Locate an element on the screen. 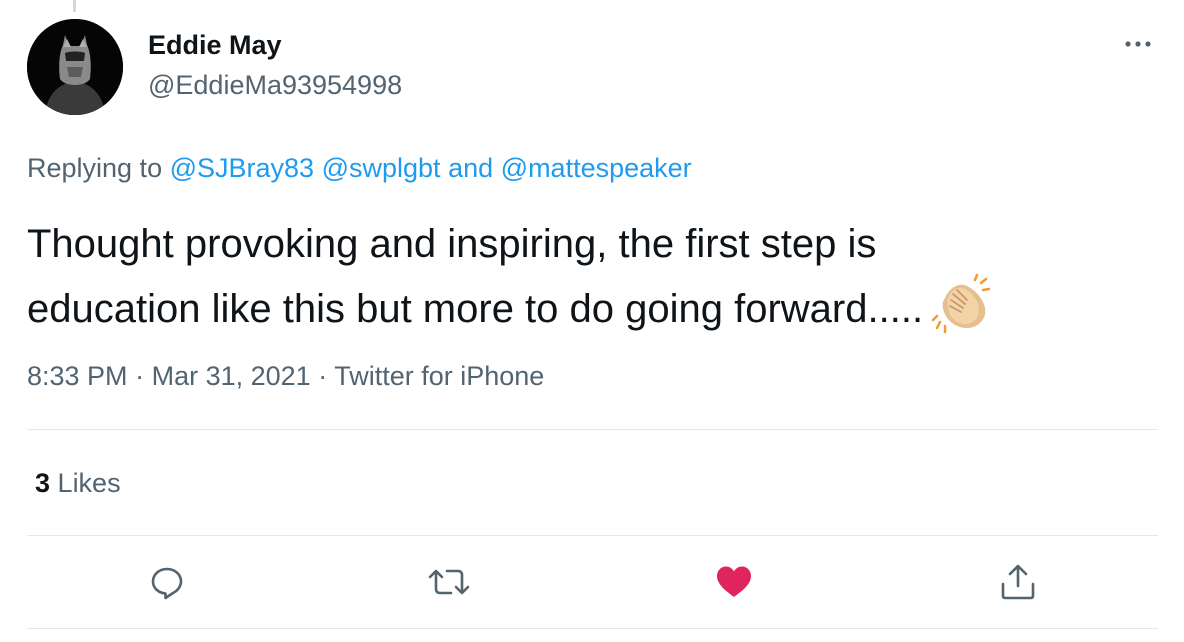 This screenshot has width=1184, height=642. user-handle: @EddieMa93954998 is located at coordinates (275, 85).